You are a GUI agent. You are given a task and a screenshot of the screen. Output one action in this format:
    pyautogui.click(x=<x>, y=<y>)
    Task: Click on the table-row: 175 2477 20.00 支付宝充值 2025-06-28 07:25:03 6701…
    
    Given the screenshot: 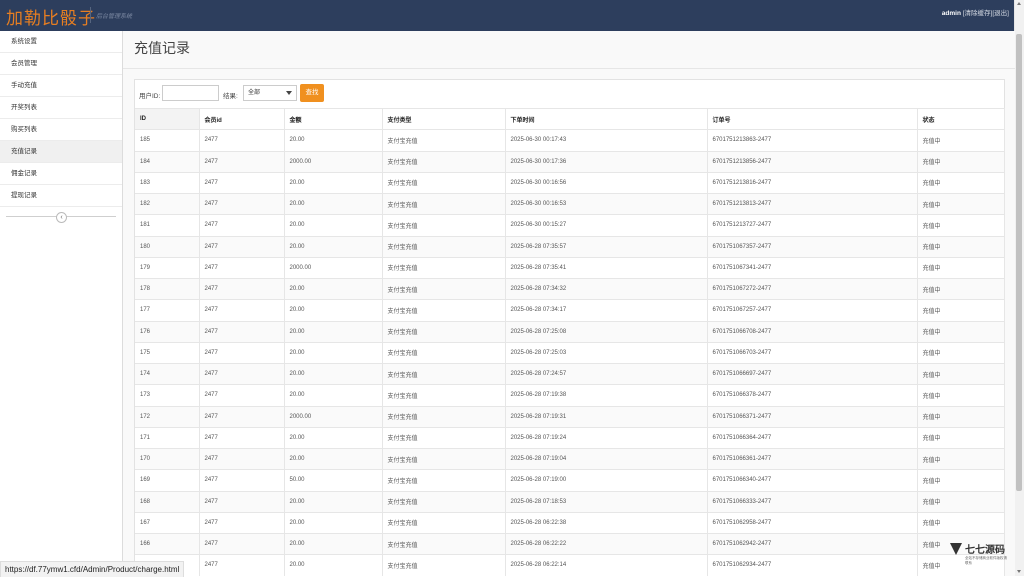 What is the action you would take?
    pyautogui.click(x=570, y=352)
    